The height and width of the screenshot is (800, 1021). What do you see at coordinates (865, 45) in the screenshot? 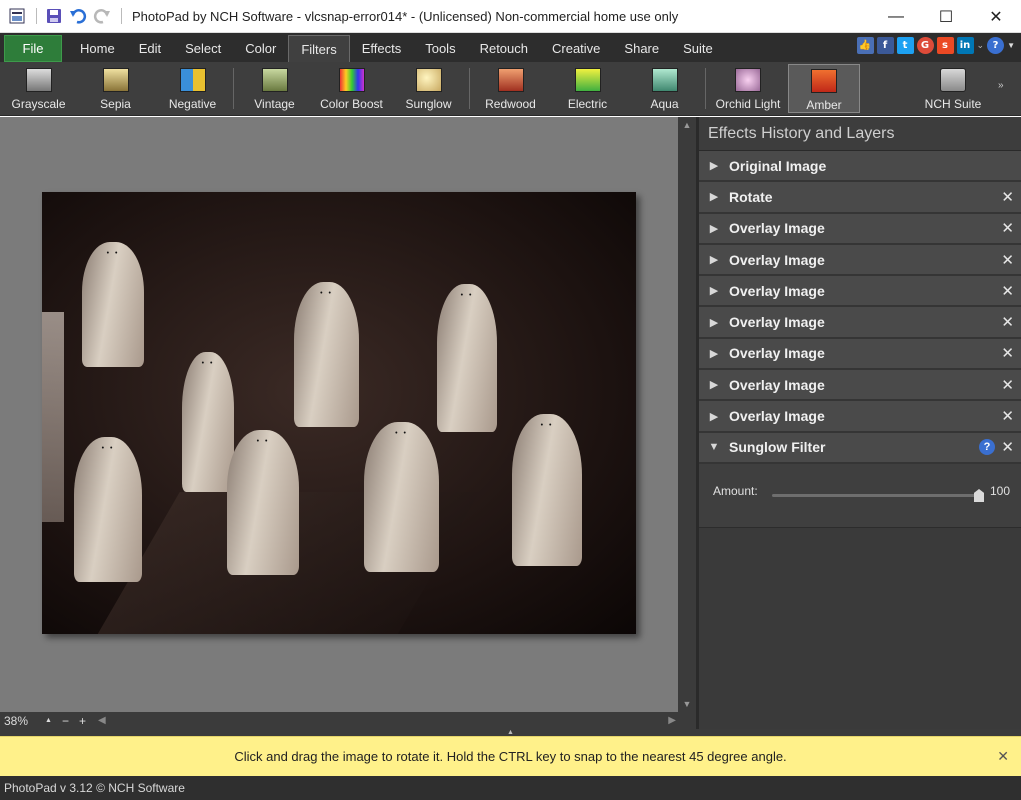
I see `thumbs-up-icon: 👍` at bounding box center [865, 45].